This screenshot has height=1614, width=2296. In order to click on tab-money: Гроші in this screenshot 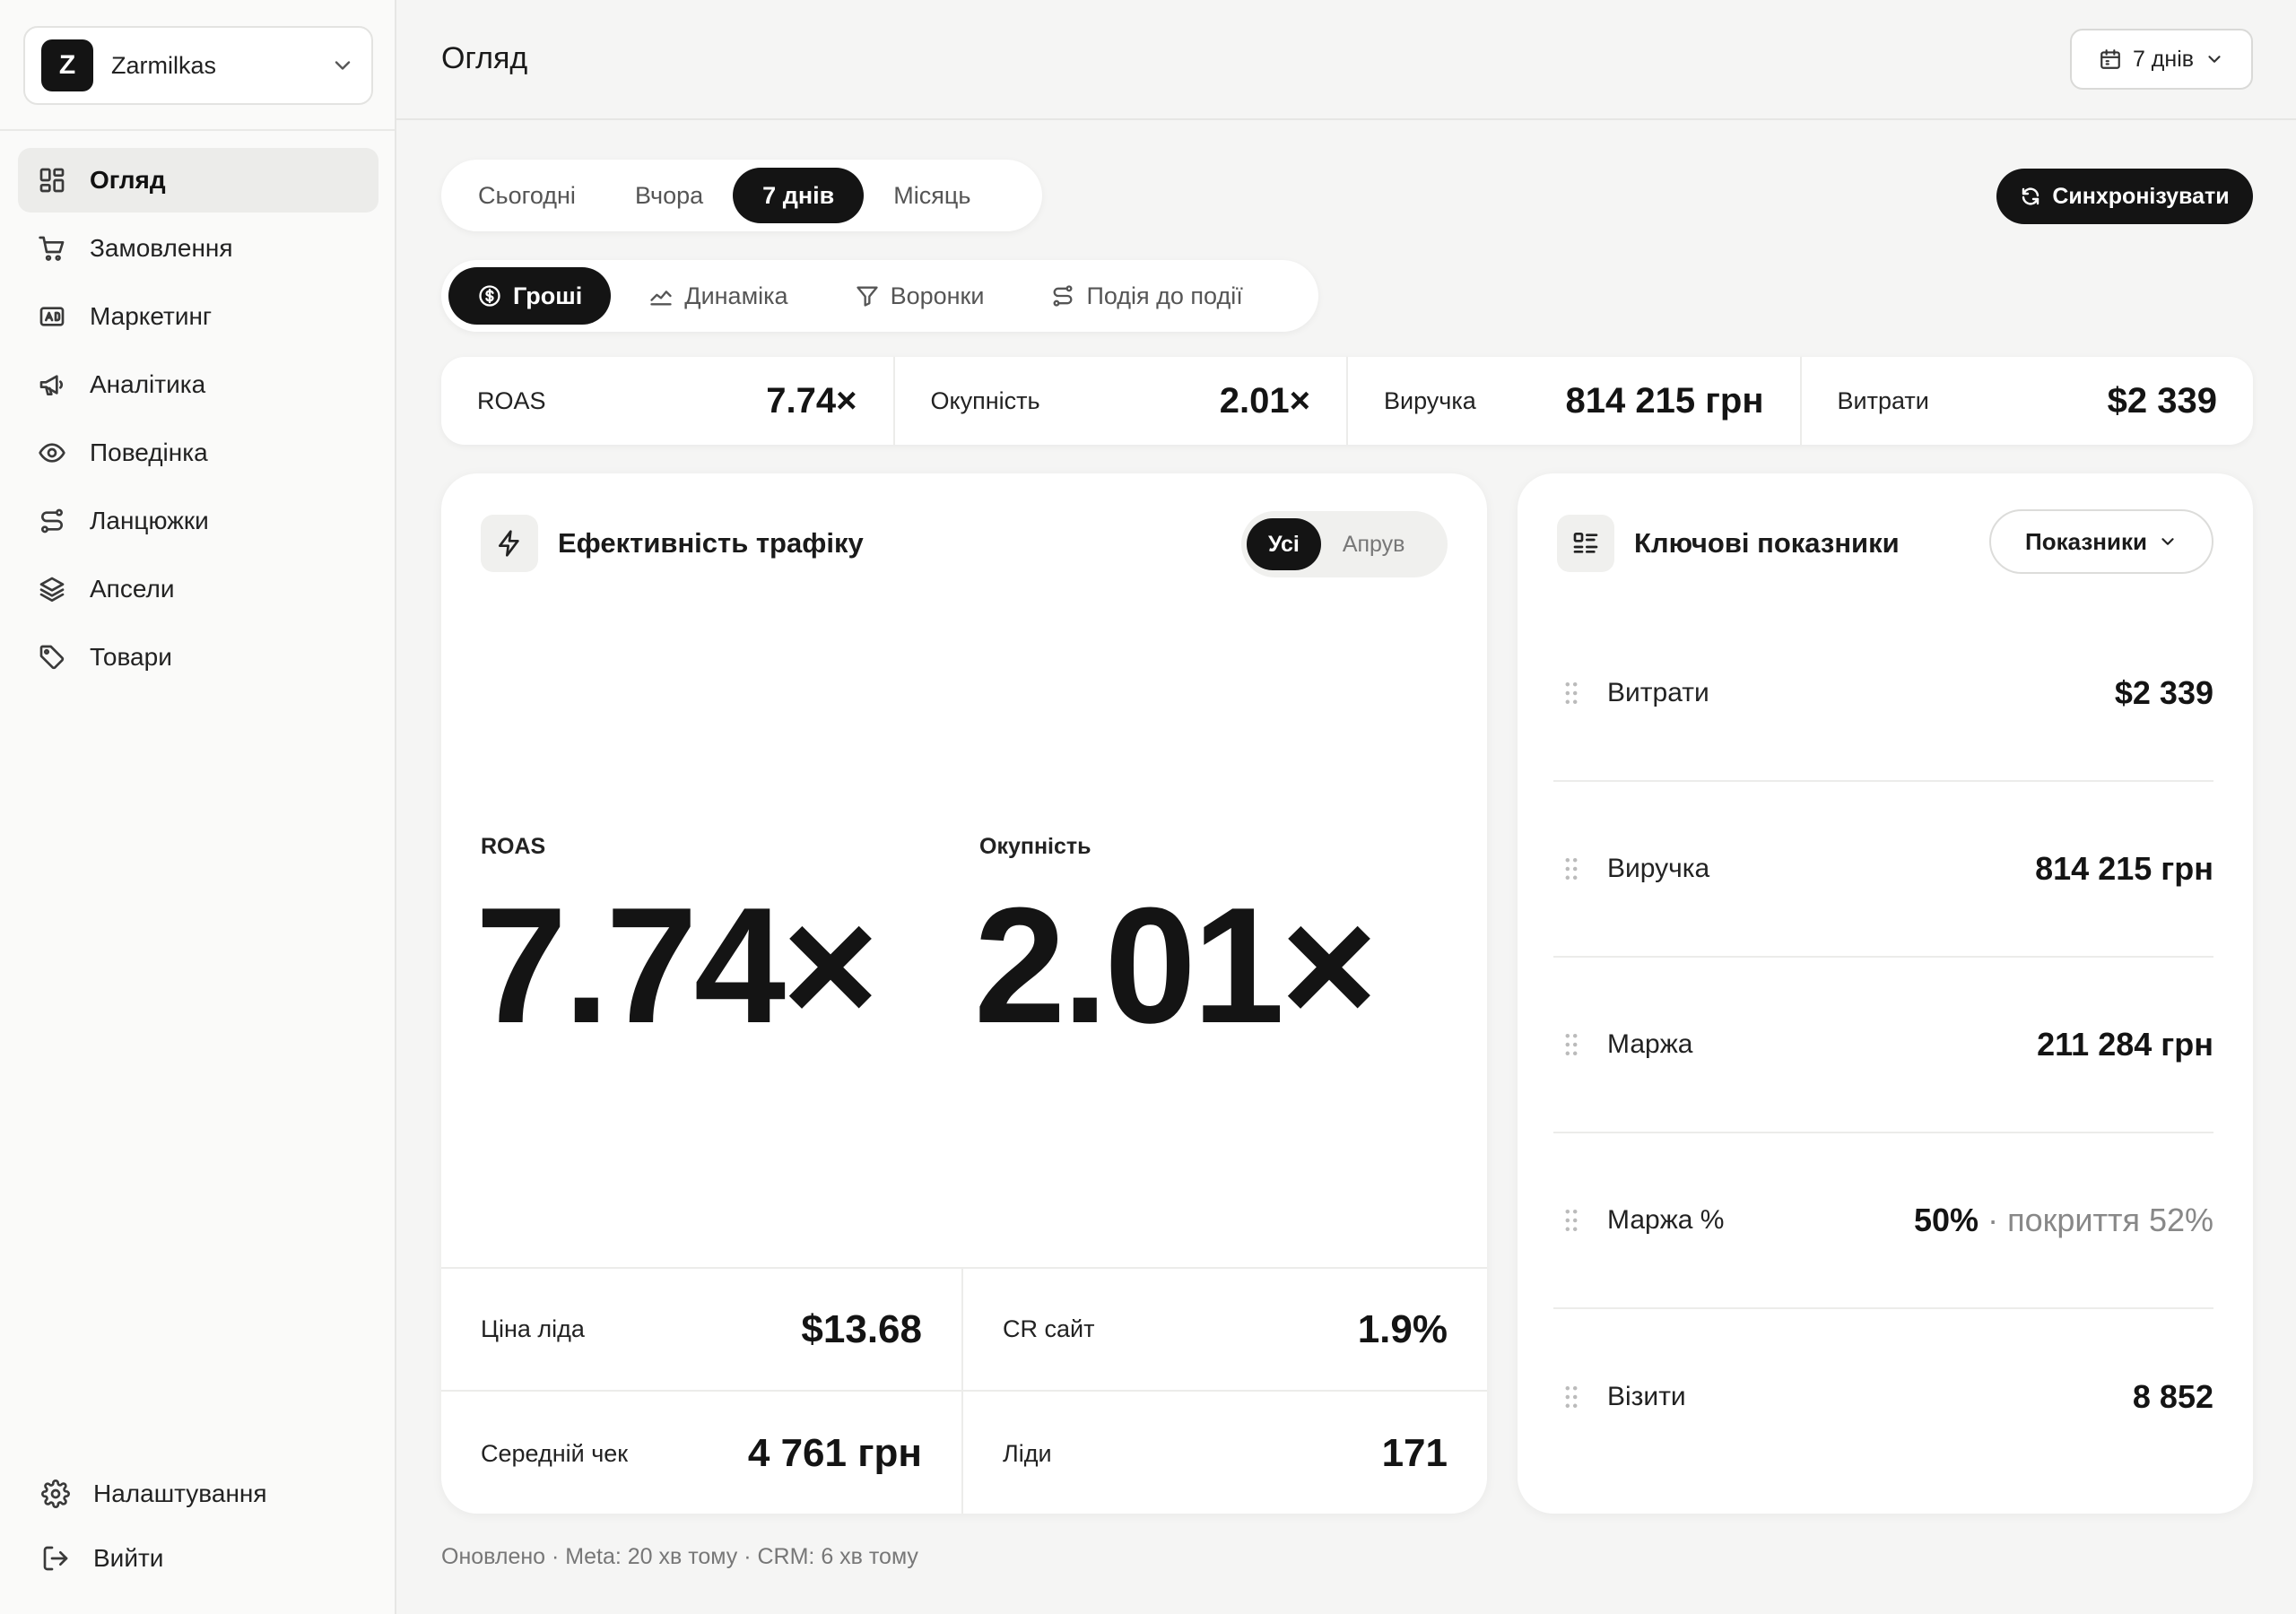, I will do `click(530, 296)`.